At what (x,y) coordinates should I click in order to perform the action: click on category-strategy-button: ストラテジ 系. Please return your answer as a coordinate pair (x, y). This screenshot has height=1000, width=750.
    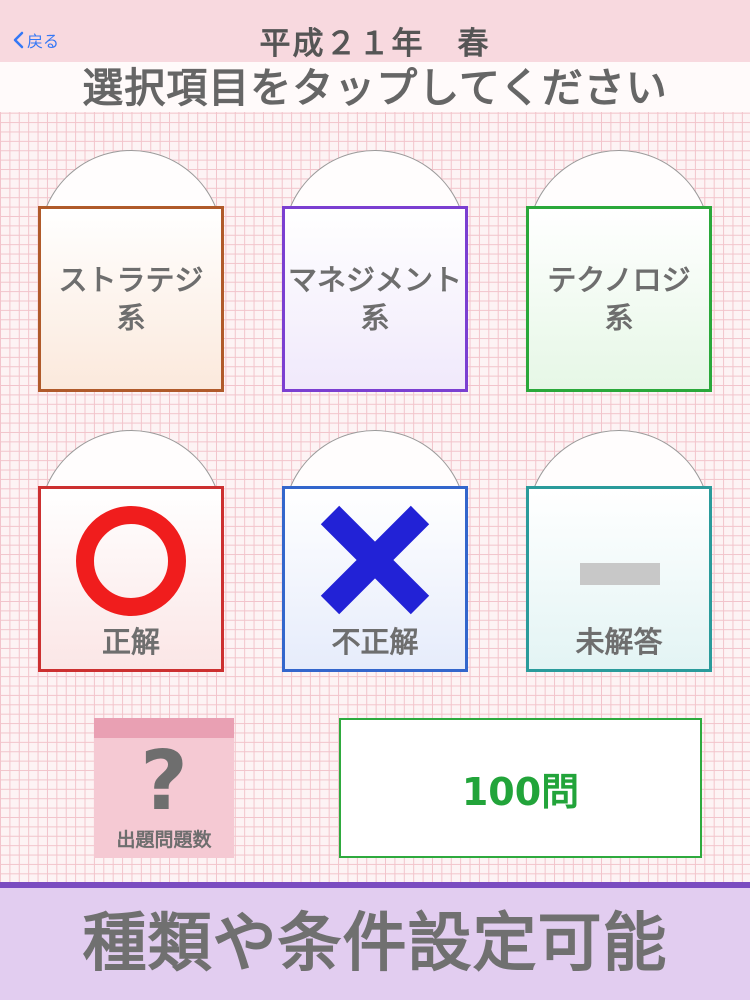
    Looking at the image, I should click on (131, 271).